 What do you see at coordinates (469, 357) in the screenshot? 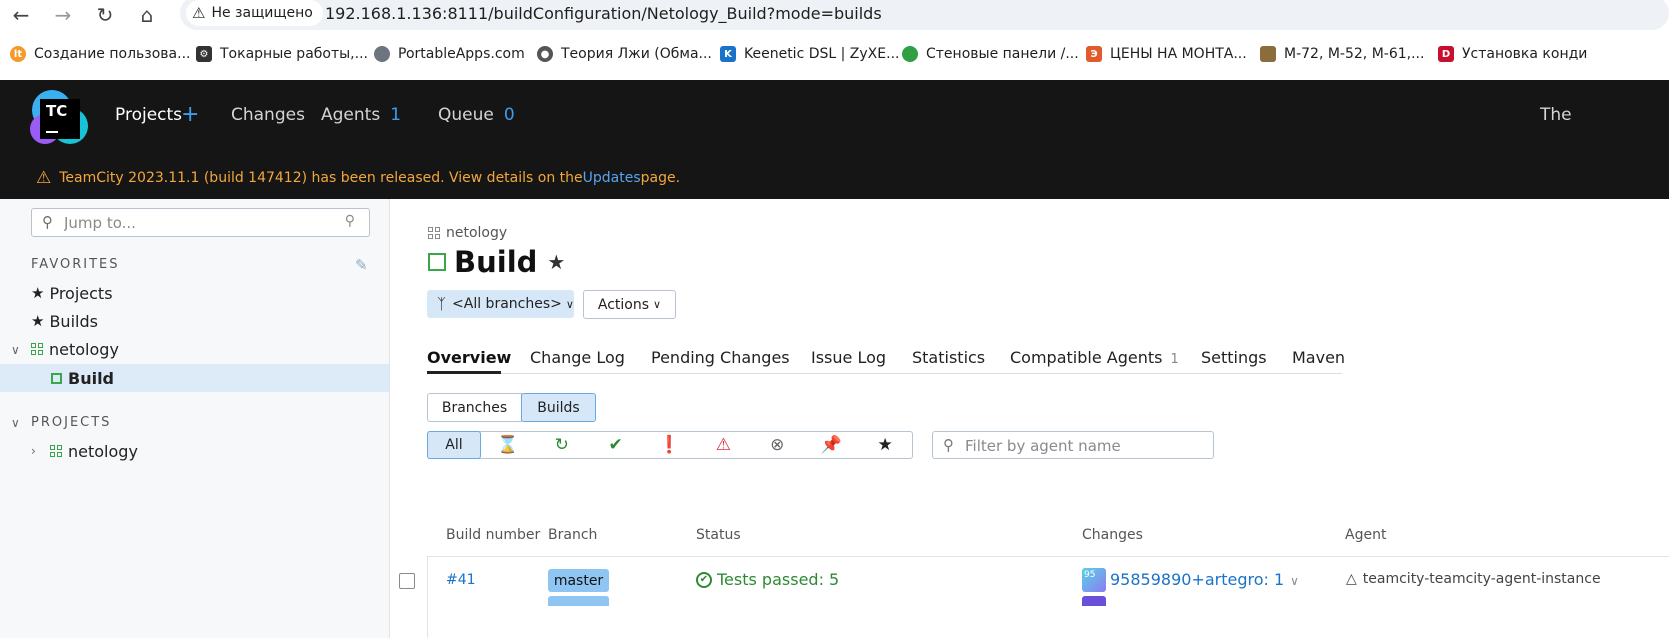
I see `tab-overview: Overview` at bounding box center [469, 357].